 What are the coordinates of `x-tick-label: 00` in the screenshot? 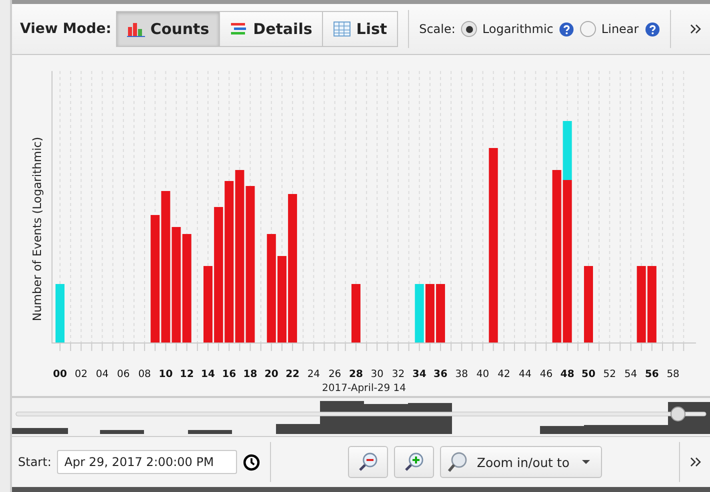 It's located at (60, 374).